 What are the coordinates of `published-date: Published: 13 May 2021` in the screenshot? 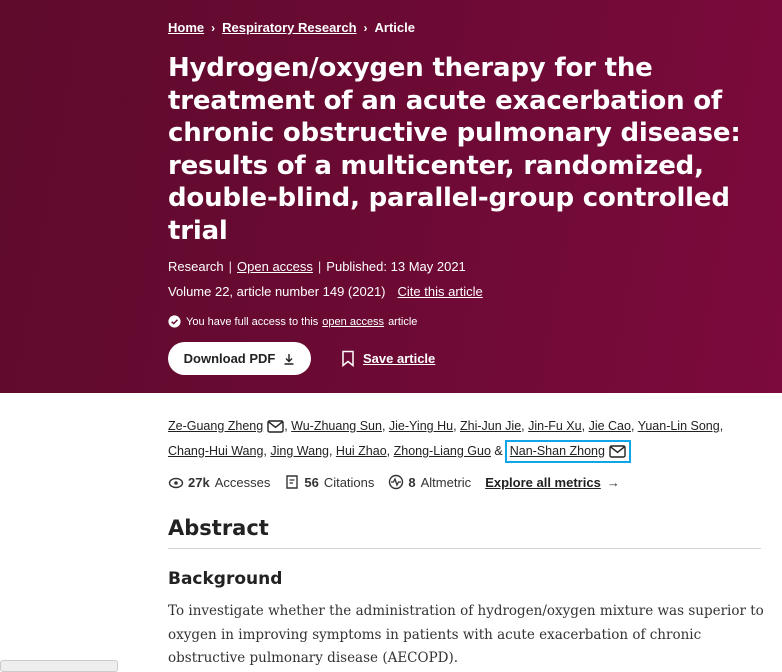 It's located at (396, 266).